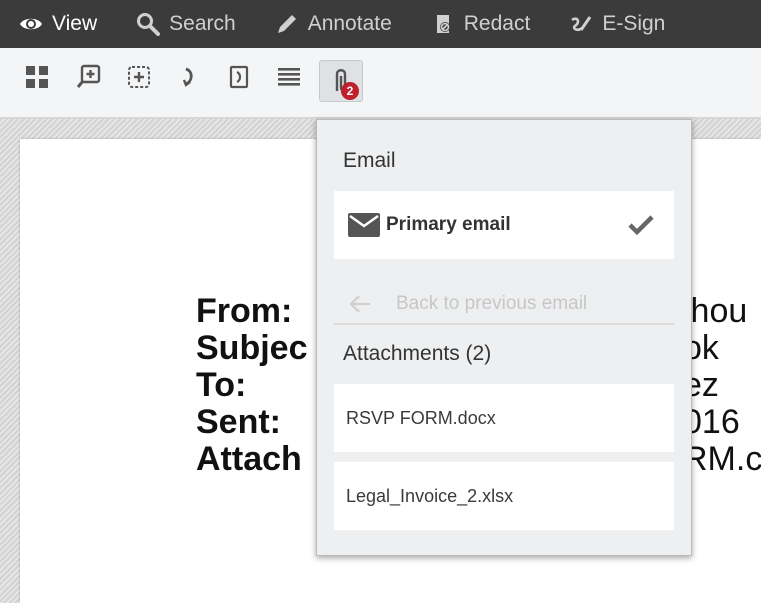  I want to click on pencil-icon, so click(287, 24).